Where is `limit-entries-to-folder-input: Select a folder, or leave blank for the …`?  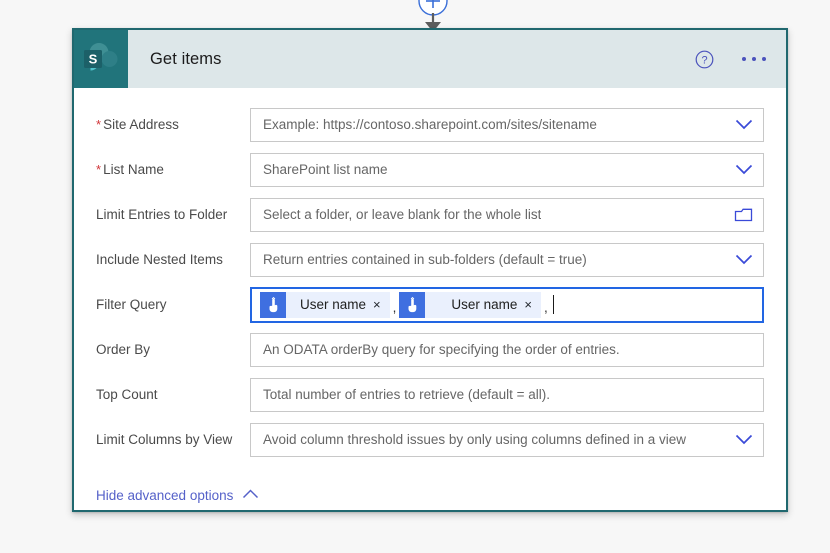 limit-entries-to-folder-input: Select a folder, or leave blank for the … is located at coordinates (507, 214).